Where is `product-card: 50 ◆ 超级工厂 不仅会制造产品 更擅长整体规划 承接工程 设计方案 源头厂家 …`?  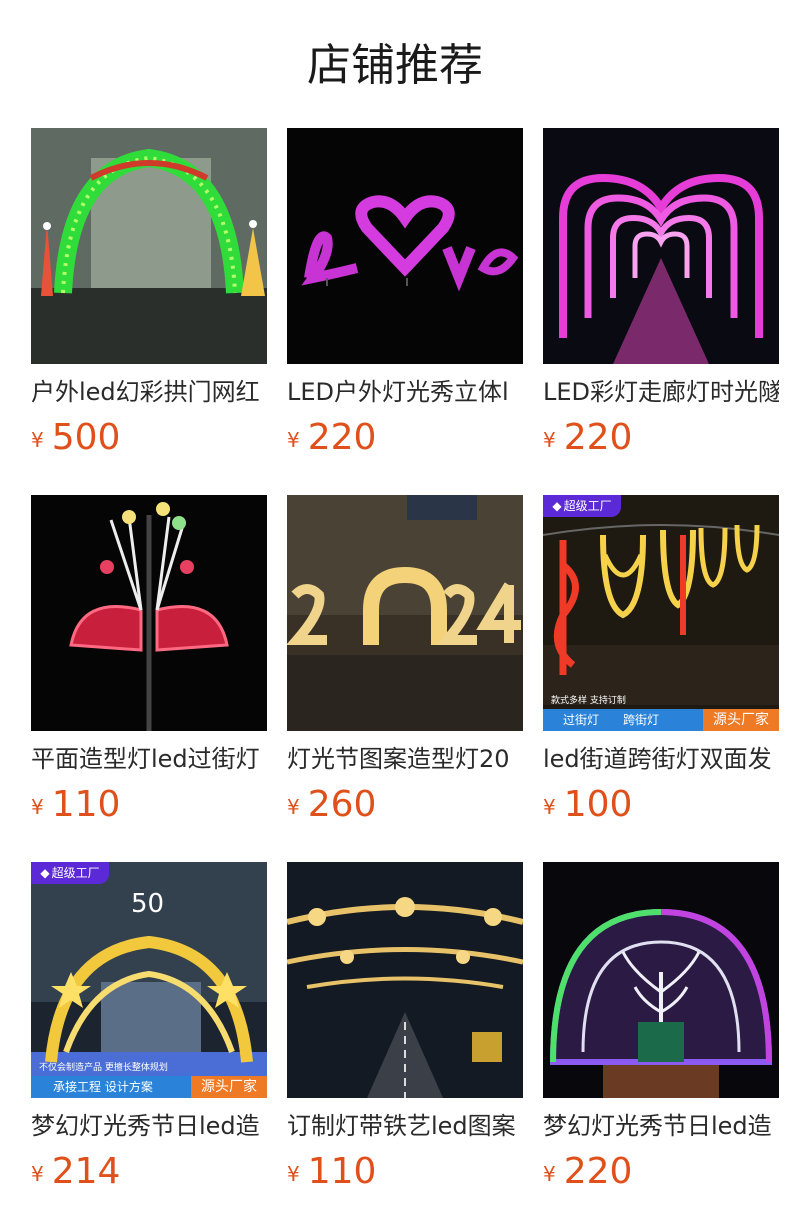 product-card: 50 ◆ 超级工厂 不仅会制造产品 更擅长整体规划 承接工程 设计方案 源头厂家 … is located at coordinates (149, 1027).